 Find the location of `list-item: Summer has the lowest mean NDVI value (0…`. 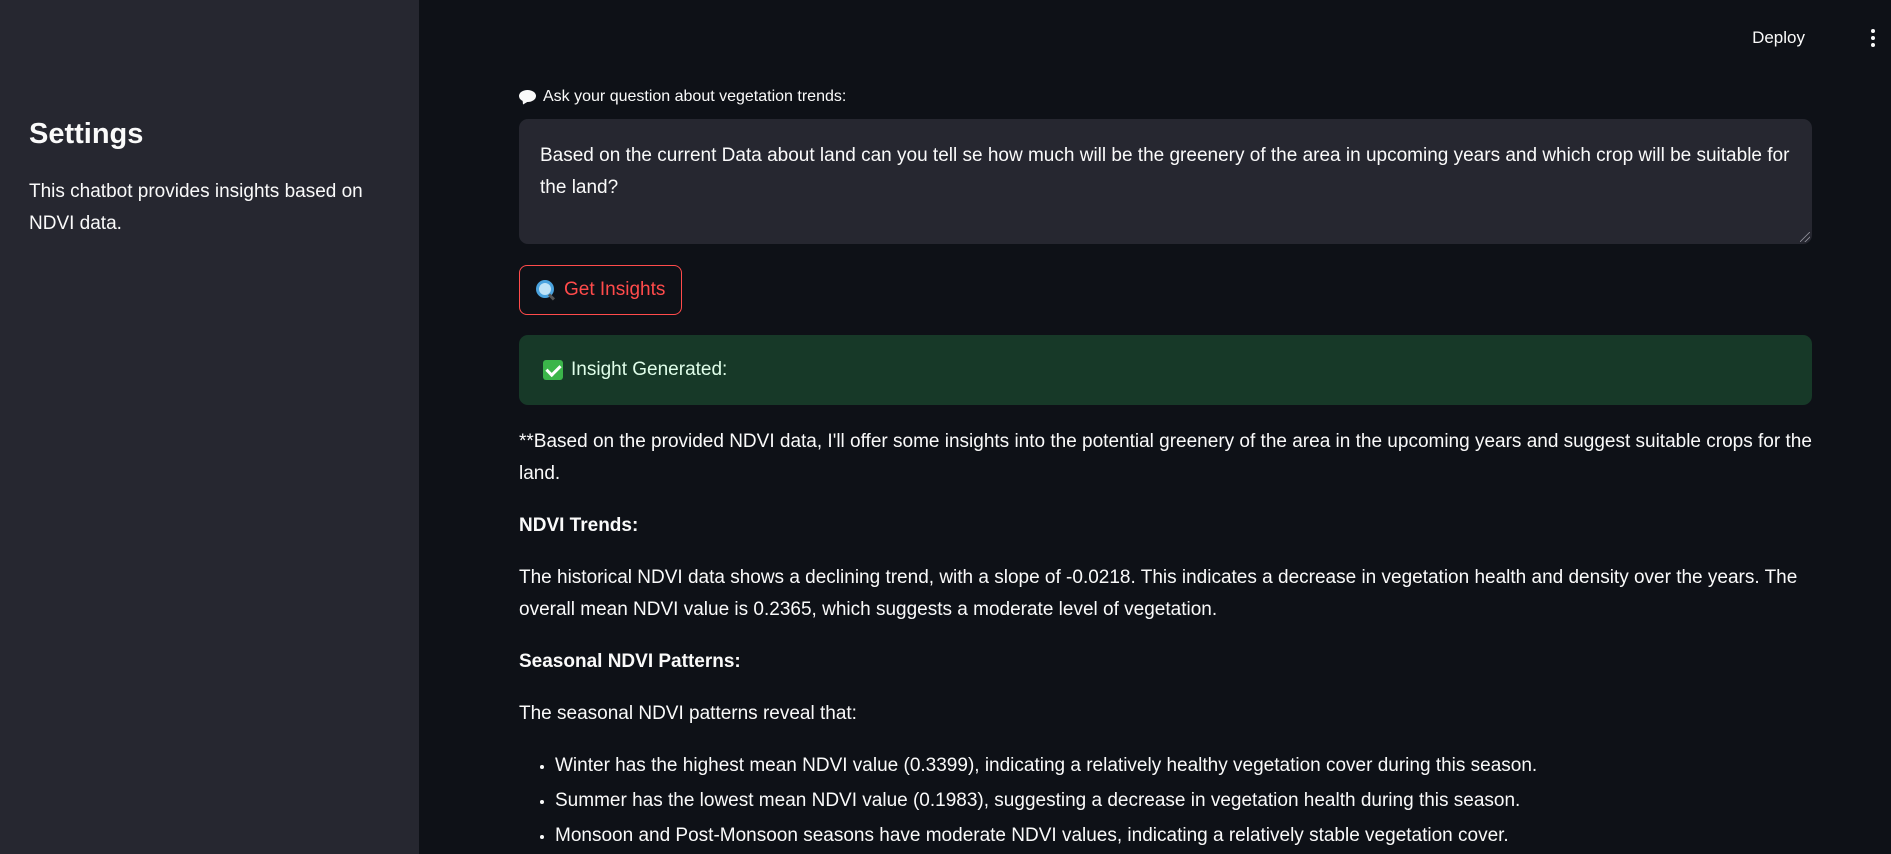

list-item: Summer has the lowest mean NDVI value (0… is located at coordinates (1183, 801).